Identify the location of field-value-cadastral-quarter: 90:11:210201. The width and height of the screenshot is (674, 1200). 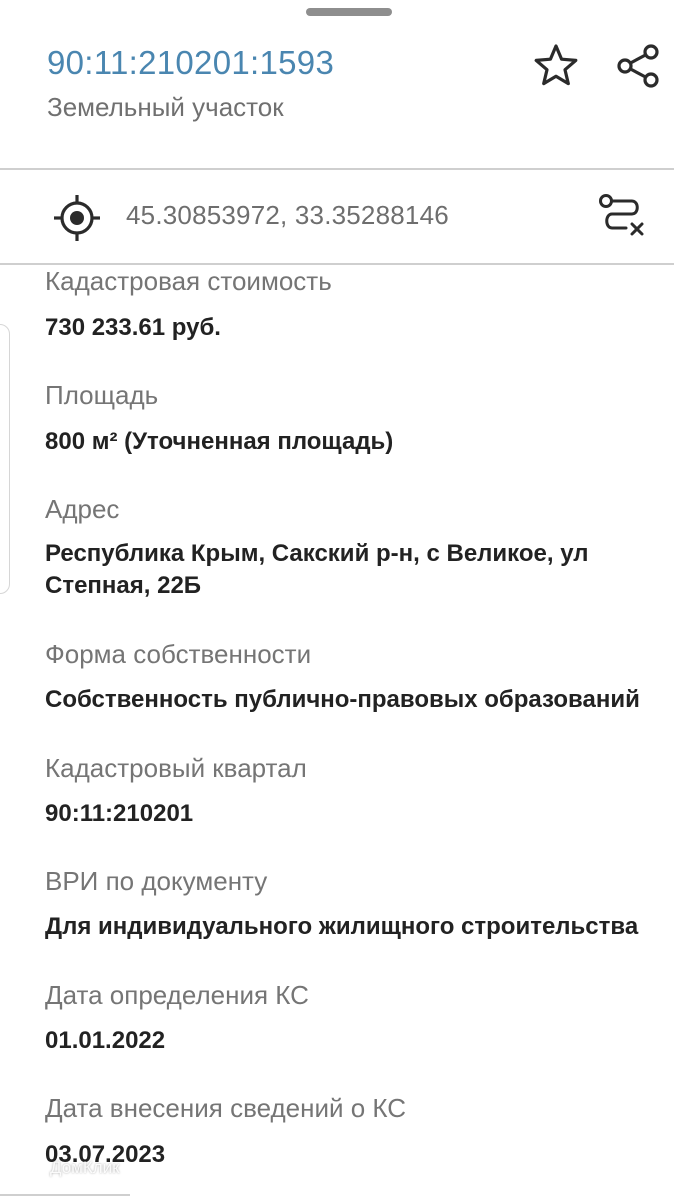
(119, 813).